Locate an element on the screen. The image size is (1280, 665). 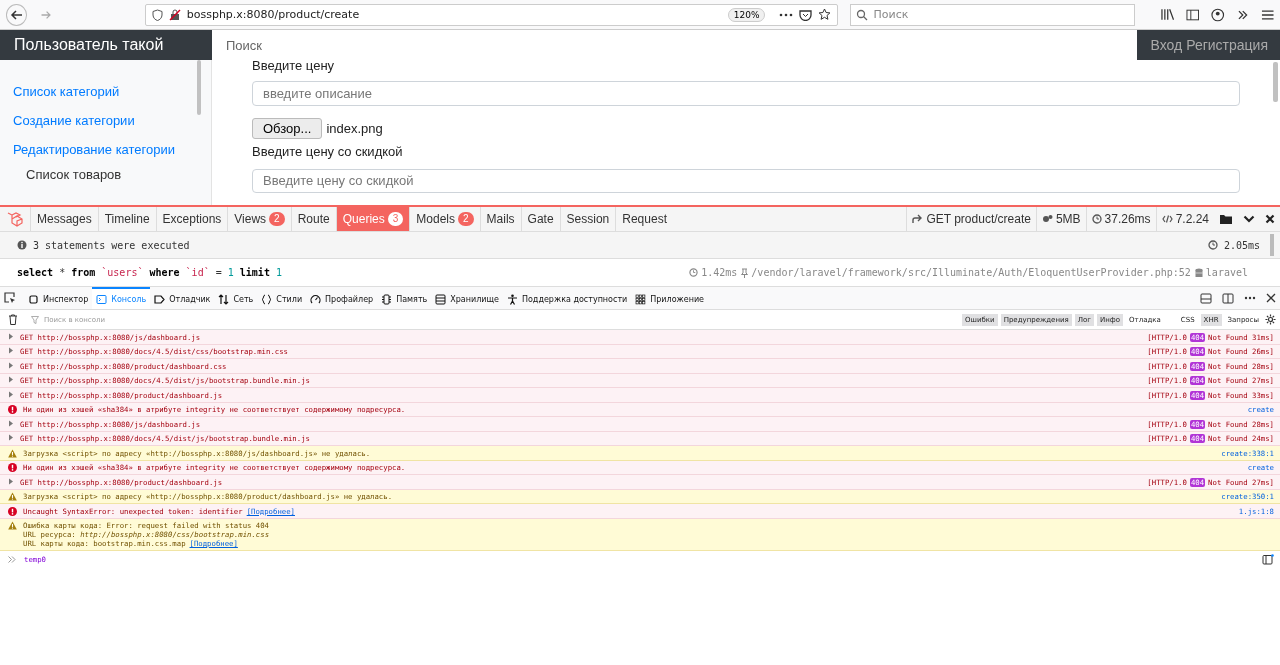
split-console-icon is located at coordinates (1206, 298).